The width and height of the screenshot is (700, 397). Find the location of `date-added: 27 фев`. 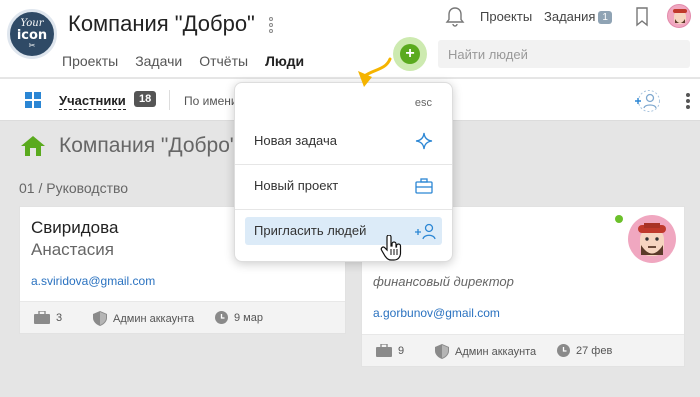

date-added: 27 фев is located at coordinates (584, 350).